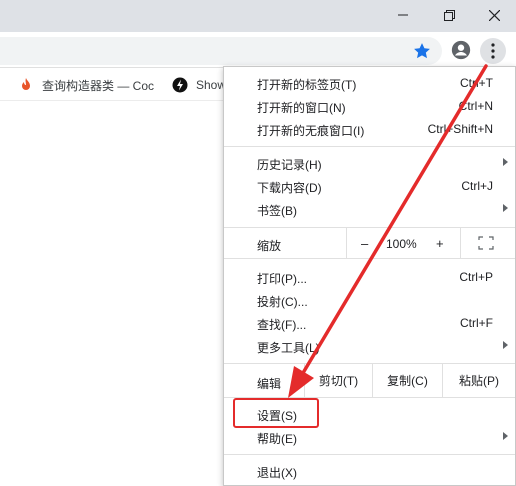 This screenshot has width=516, height=486. What do you see at coordinates (476, 83) in the screenshot?
I see `menu-item-shortcut: Ctrl+T` at bounding box center [476, 83].